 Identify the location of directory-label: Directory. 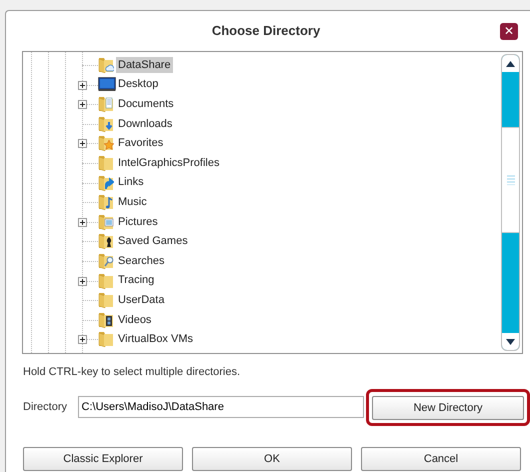
(45, 407).